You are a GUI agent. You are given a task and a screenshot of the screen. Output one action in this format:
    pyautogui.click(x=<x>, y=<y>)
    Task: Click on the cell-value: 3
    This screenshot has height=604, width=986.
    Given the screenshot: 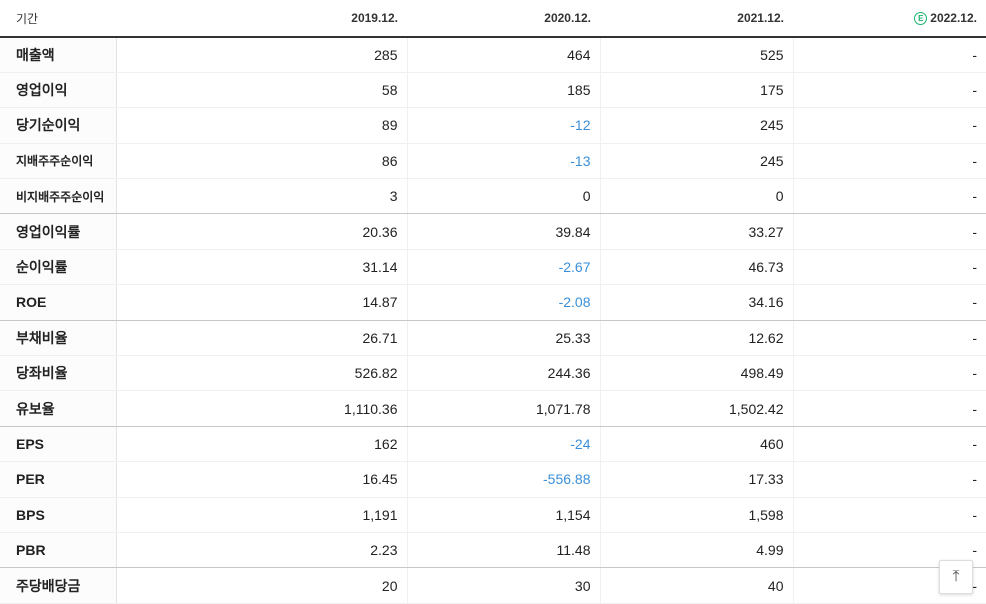 What is the action you would take?
    pyautogui.click(x=261, y=196)
    